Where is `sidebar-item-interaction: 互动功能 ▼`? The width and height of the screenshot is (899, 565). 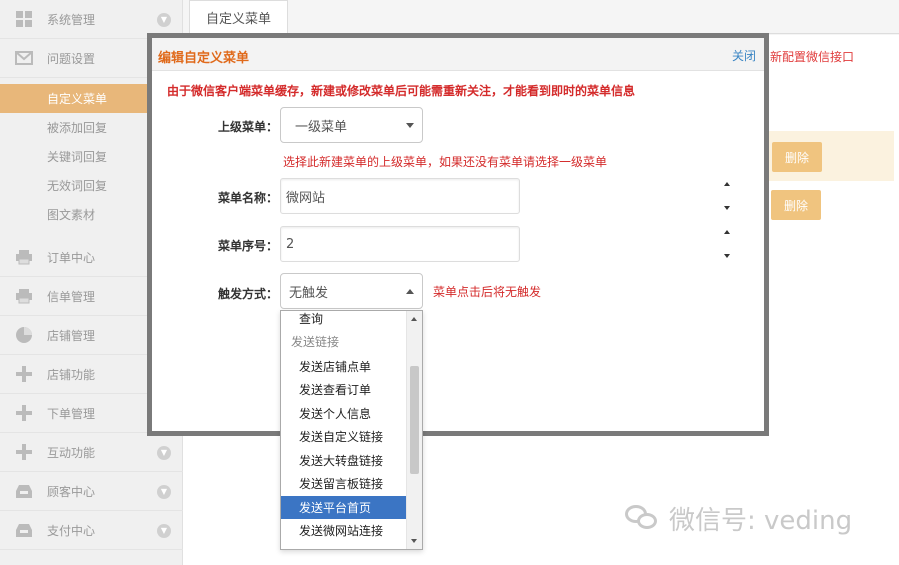
sidebar-item-interaction: 互动功能 ▼ is located at coordinates (91, 452).